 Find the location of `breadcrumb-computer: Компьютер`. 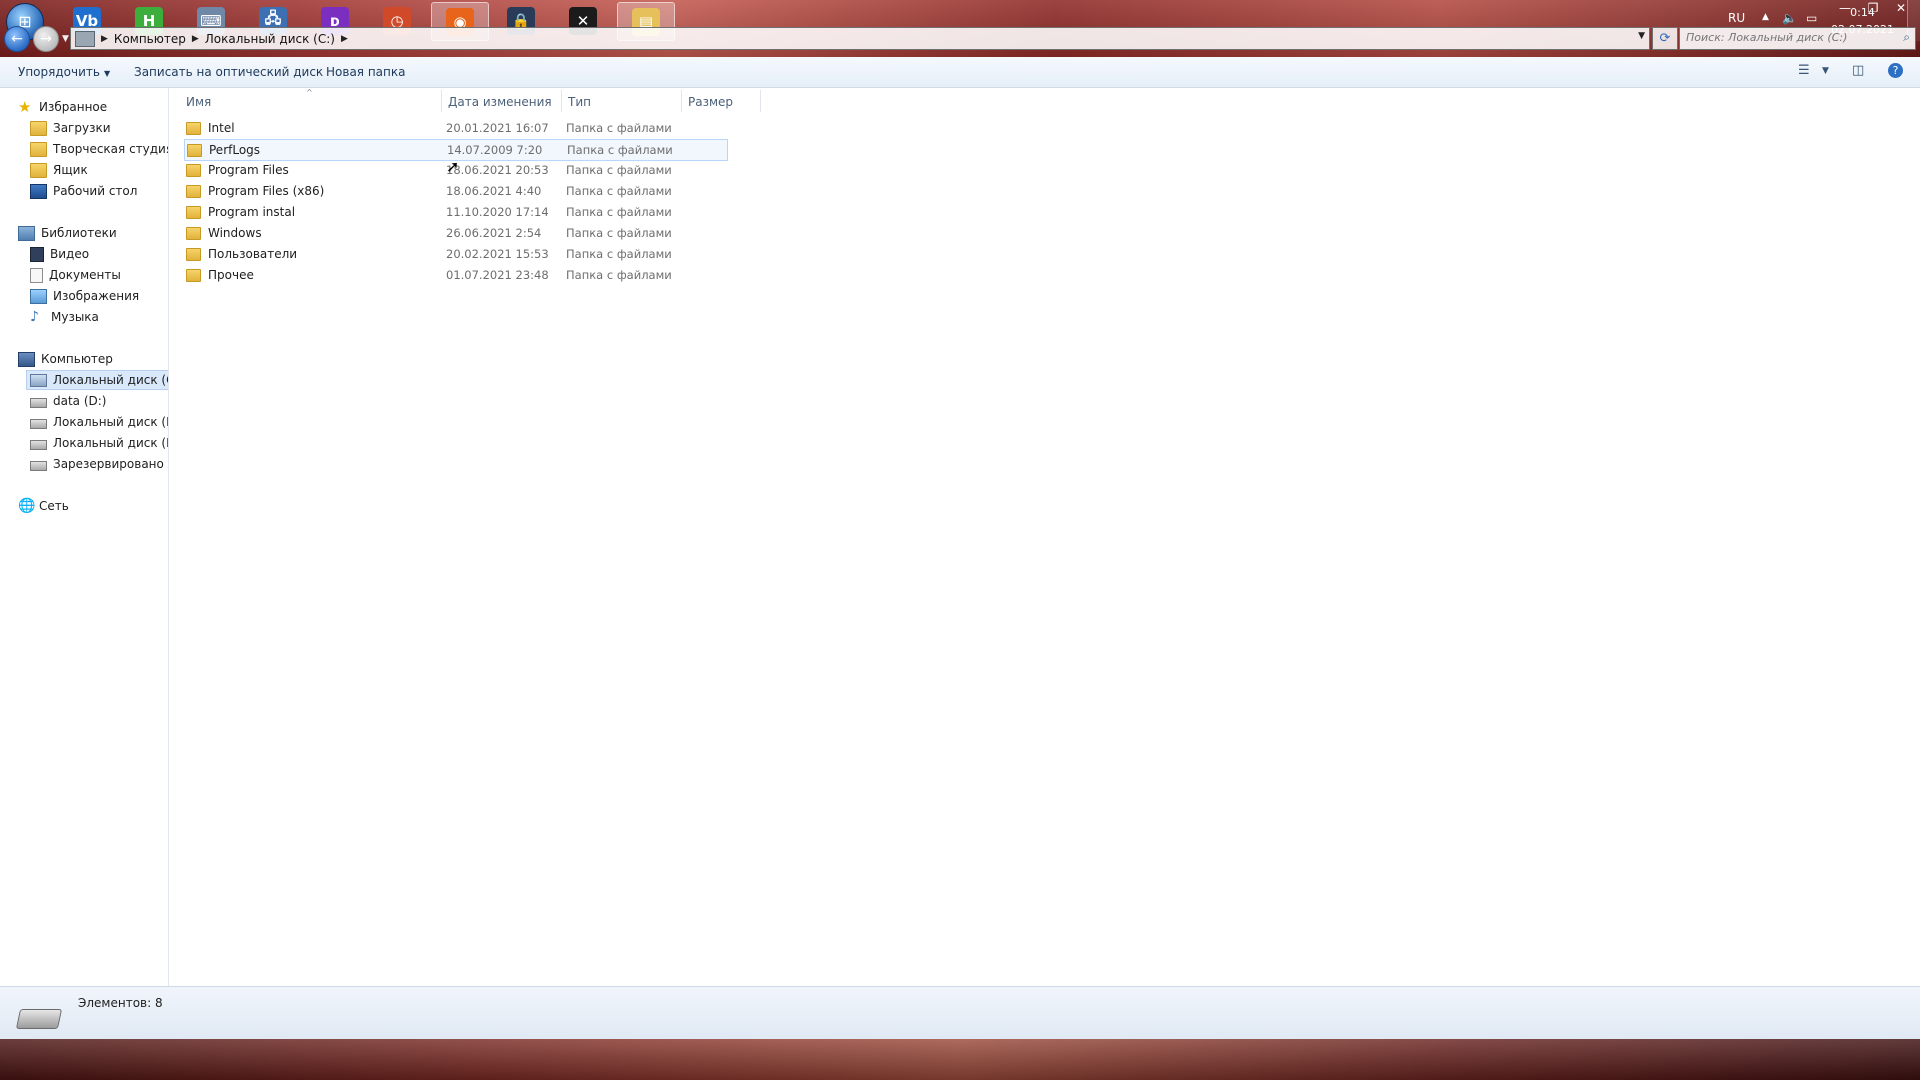

breadcrumb-computer: Компьютер is located at coordinates (150, 39).